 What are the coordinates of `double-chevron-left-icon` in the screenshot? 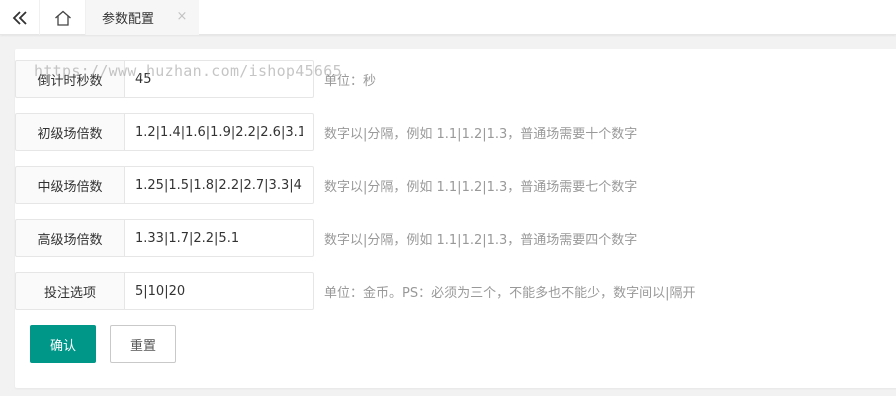 It's located at (19, 17).